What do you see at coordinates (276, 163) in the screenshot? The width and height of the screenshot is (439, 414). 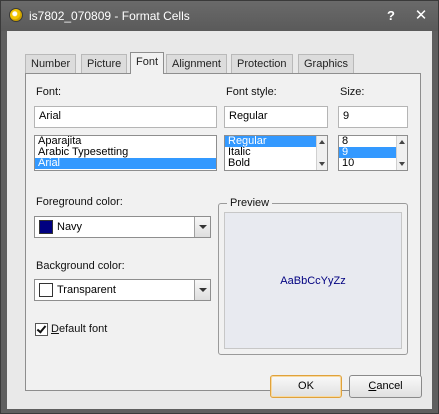 I see `list-item: Bold` at bounding box center [276, 163].